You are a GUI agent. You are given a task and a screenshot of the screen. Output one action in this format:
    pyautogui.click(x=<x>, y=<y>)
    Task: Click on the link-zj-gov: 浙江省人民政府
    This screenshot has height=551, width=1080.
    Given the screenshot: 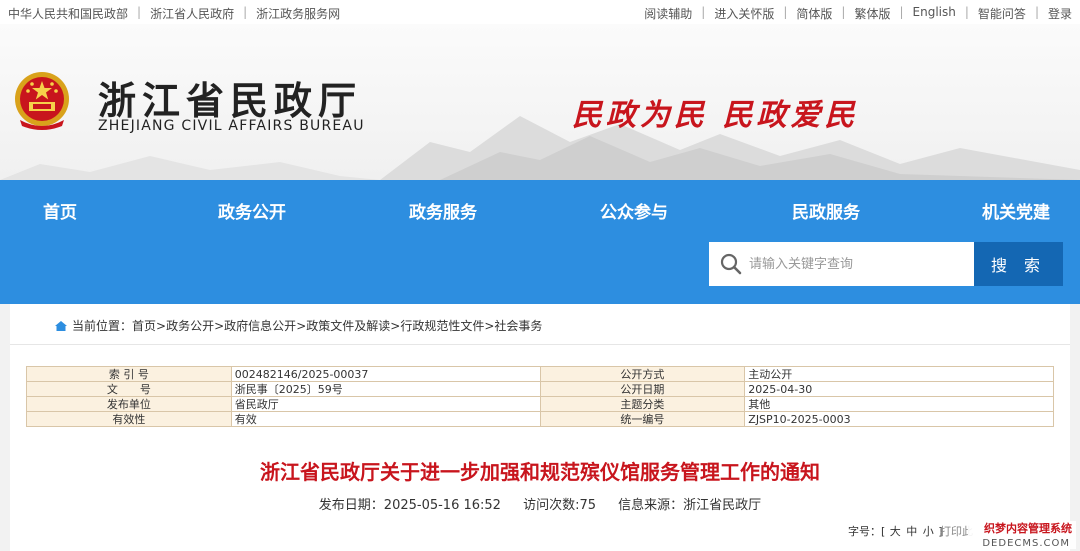 What is the action you would take?
    pyautogui.click(x=192, y=13)
    